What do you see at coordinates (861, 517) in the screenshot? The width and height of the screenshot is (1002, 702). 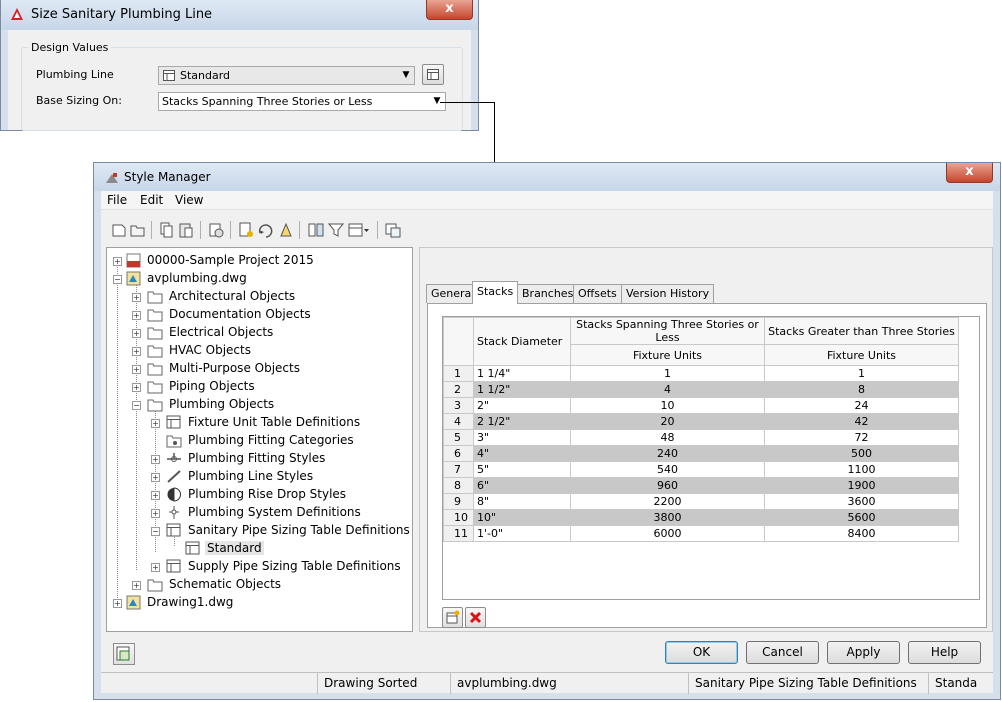 I see `fixture-units-greater-than-three-cell: 5600` at bounding box center [861, 517].